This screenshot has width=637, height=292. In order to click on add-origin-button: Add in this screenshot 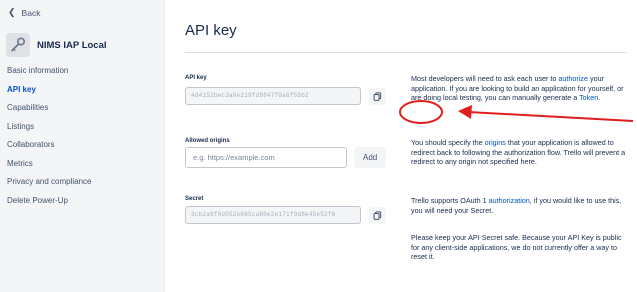, I will do `click(370, 157)`.